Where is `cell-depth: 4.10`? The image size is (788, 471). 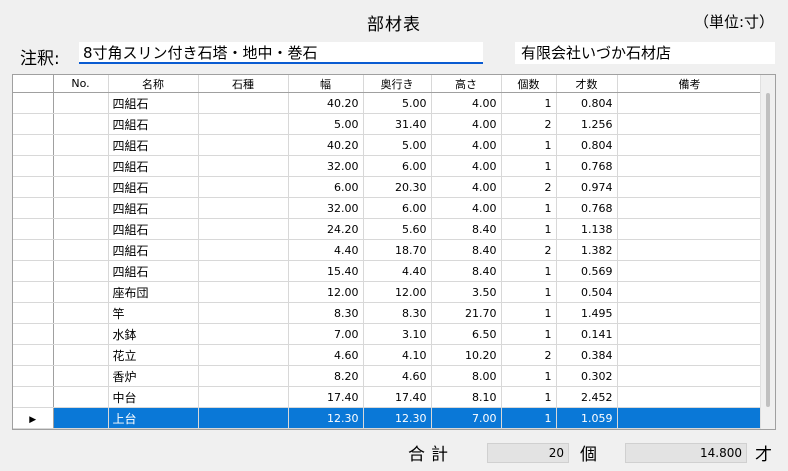 cell-depth: 4.10 is located at coordinates (397, 355).